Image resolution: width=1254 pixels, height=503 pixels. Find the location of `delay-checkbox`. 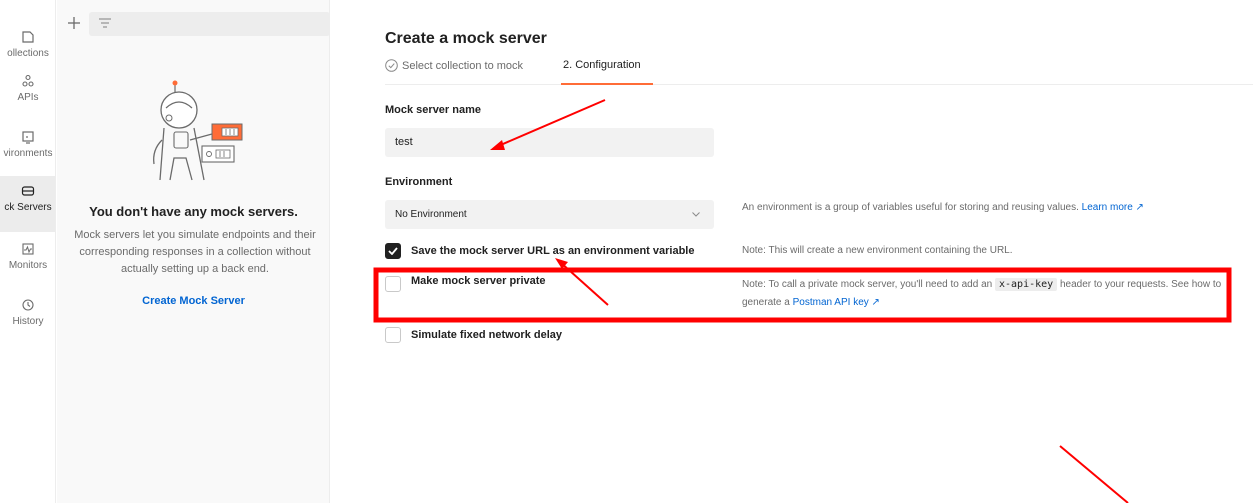

delay-checkbox is located at coordinates (393, 335).